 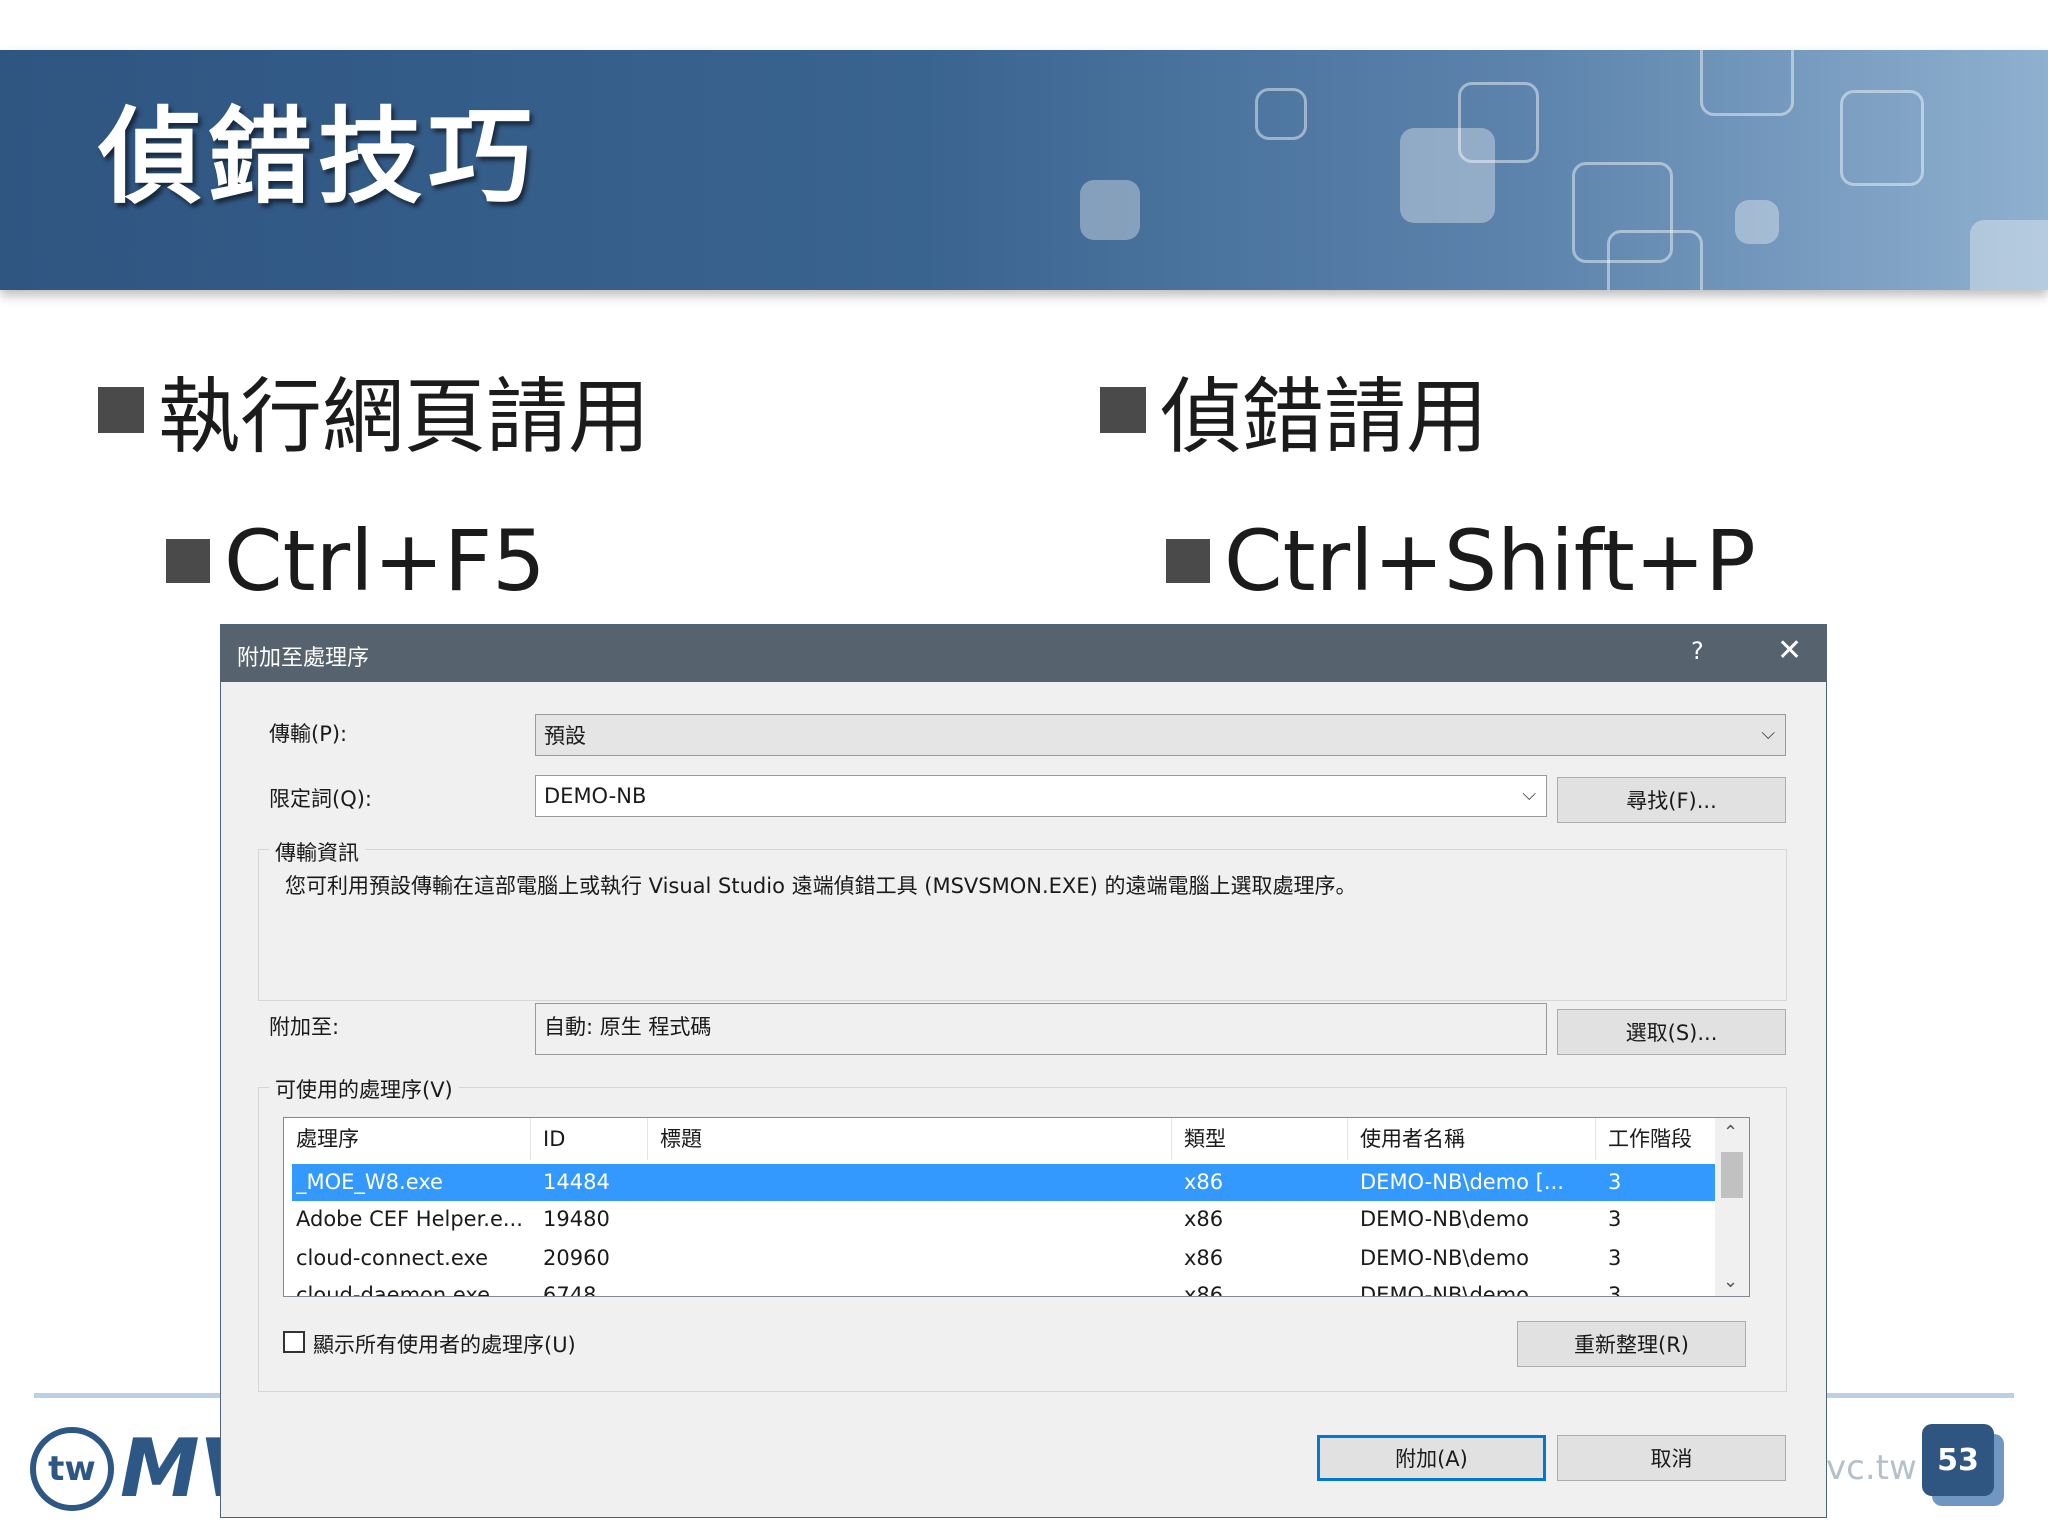 I want to click on page-number: 53, so click(x=1958, y=1460).